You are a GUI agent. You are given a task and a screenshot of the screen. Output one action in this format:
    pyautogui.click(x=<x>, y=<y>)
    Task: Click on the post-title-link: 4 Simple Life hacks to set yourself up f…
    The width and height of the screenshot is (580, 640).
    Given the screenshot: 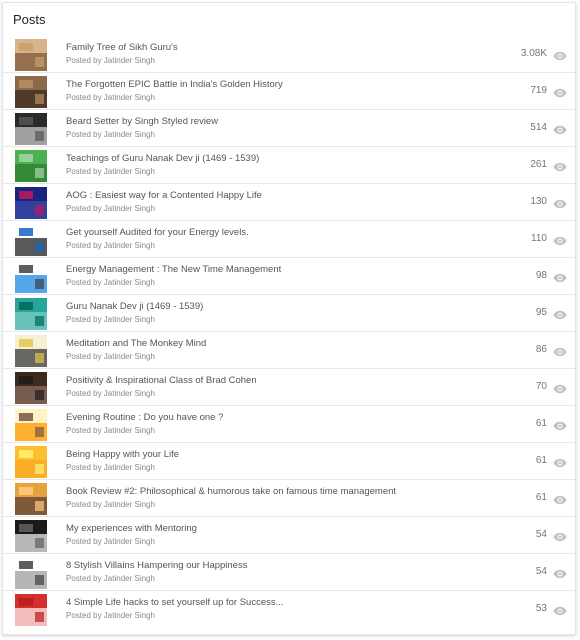 What is the action you would take?
    pyautogui.click(x=175, y=602)
    